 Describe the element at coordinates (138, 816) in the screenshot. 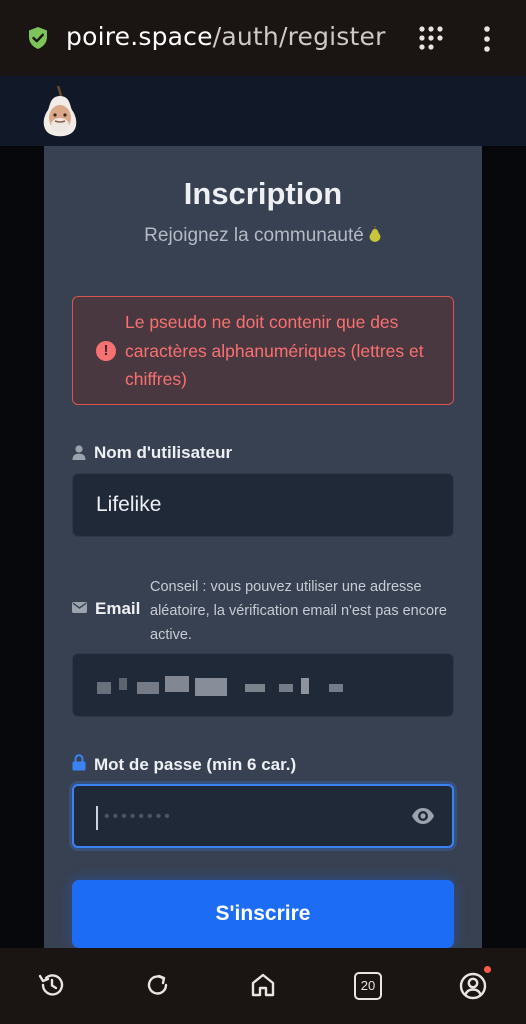

I see `password-masked-value: ••••••••` at that location.